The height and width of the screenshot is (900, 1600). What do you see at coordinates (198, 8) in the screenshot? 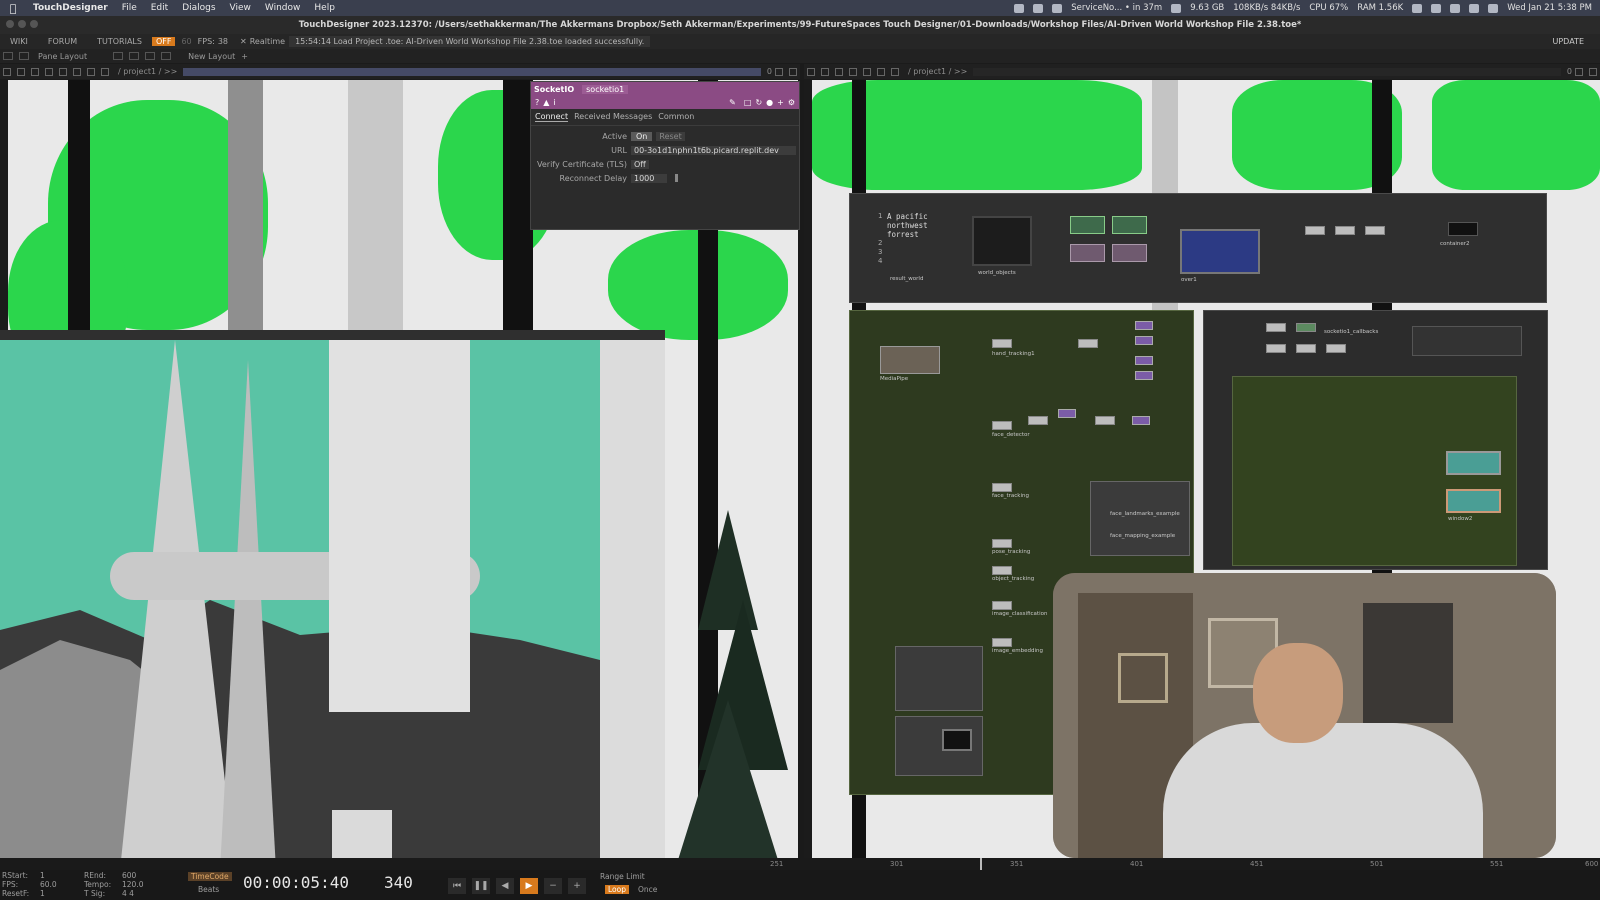
I see `menu-dialogs: Dialogs` at bounding box center [198, 8].